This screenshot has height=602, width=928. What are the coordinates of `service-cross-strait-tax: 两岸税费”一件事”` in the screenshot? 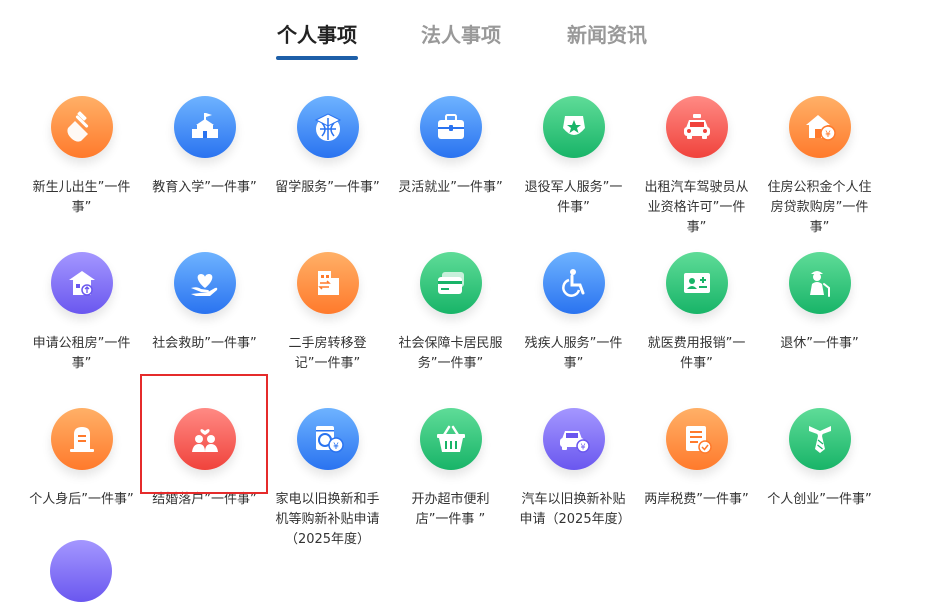 It's located at (696, 486).